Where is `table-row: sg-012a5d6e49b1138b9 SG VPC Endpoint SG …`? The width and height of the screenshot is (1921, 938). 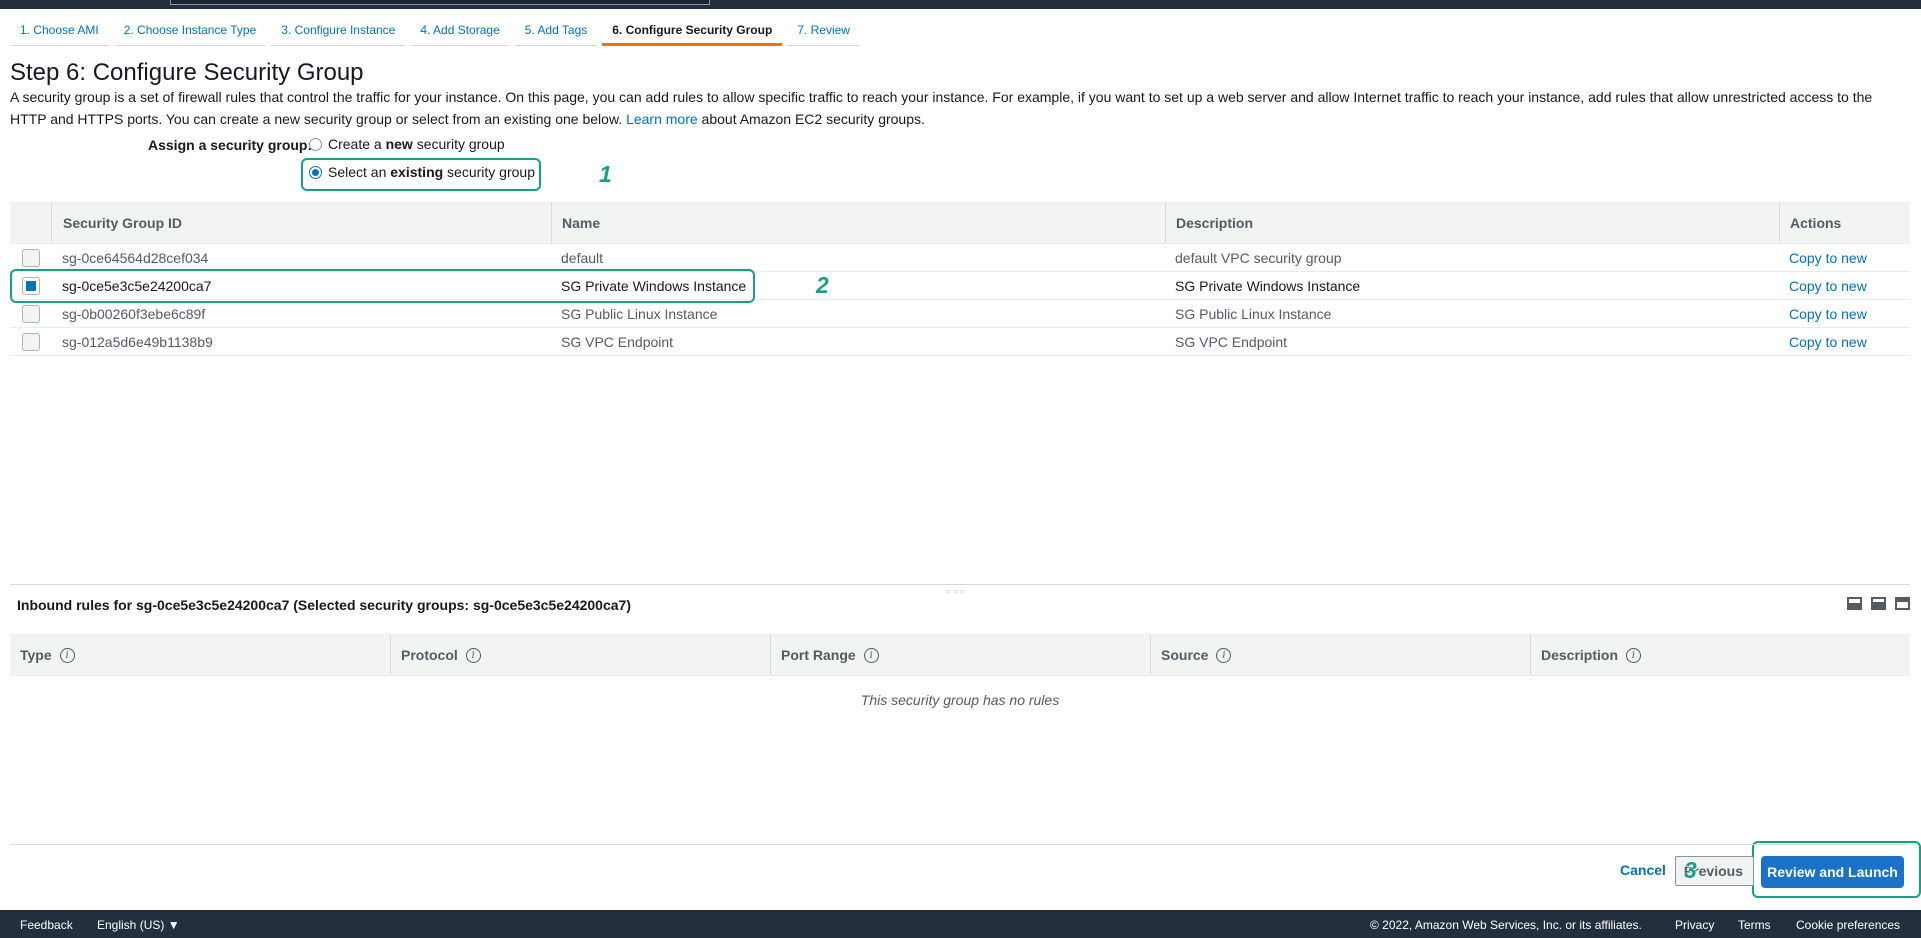 table-row: sg-012a5d6e49b1138b9 SG VPC Endpoint SG … is located at coordinates (960, 342).